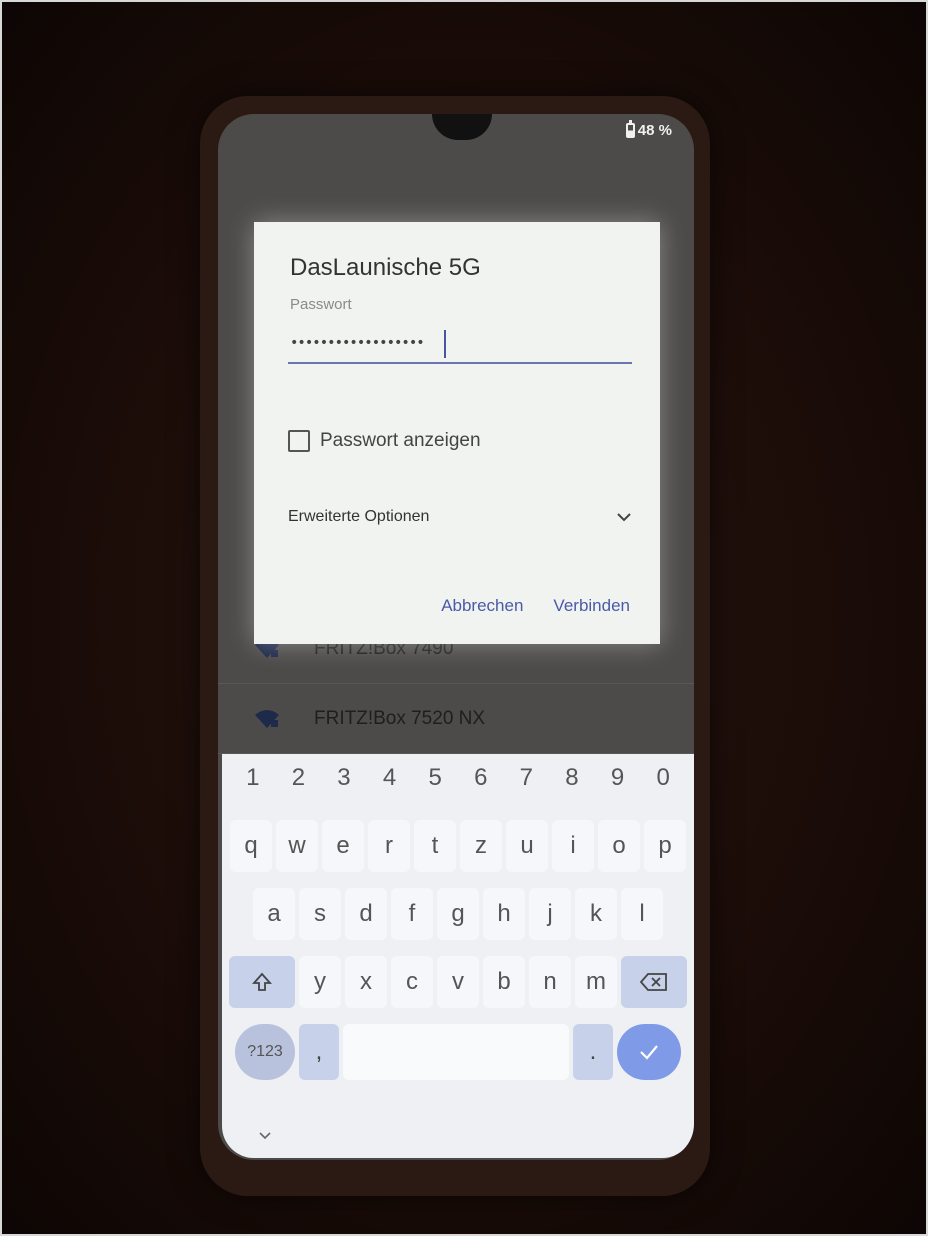  Describe the element at coordinates (320, 982) in the screenshot. I see `key-y: y` at that location.